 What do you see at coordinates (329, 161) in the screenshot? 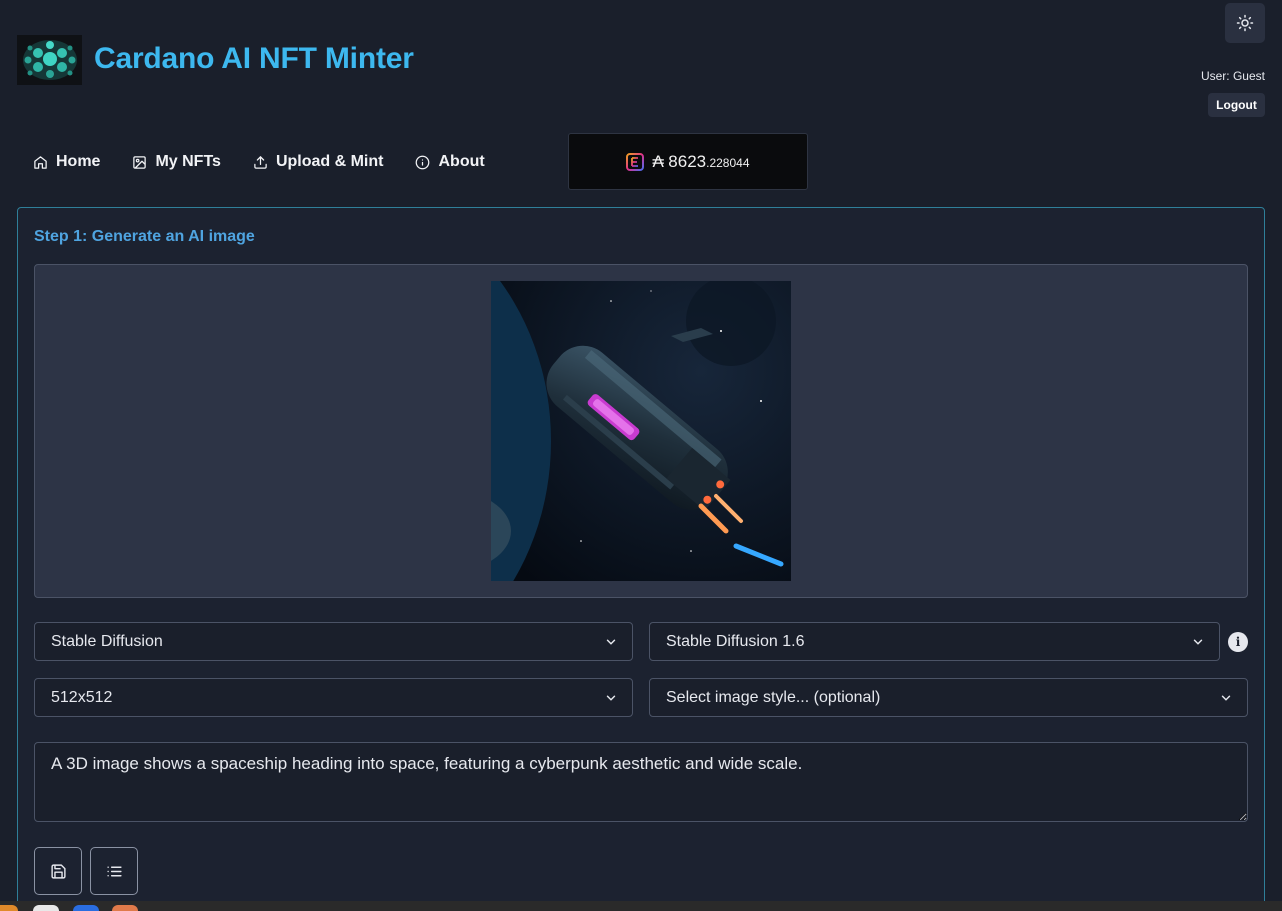
I see `nav-upload-mint-label: Upload & Mint` at bounding box center [329, 161].